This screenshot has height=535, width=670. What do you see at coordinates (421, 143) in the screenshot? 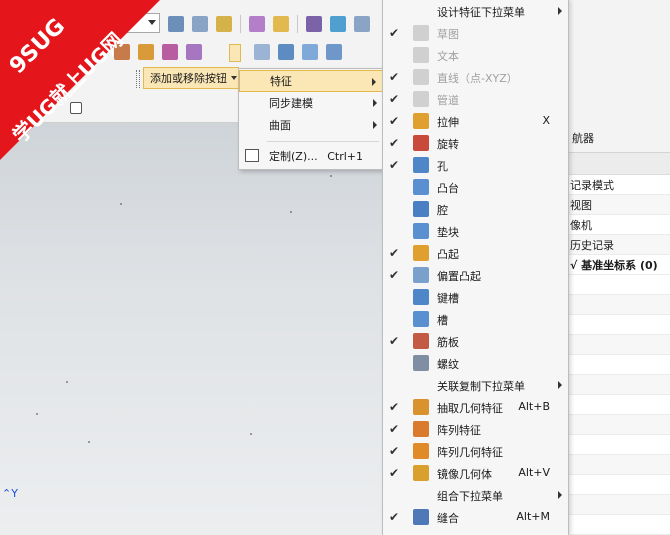
I see `revolve-icon` at bounding box center [421, 143].